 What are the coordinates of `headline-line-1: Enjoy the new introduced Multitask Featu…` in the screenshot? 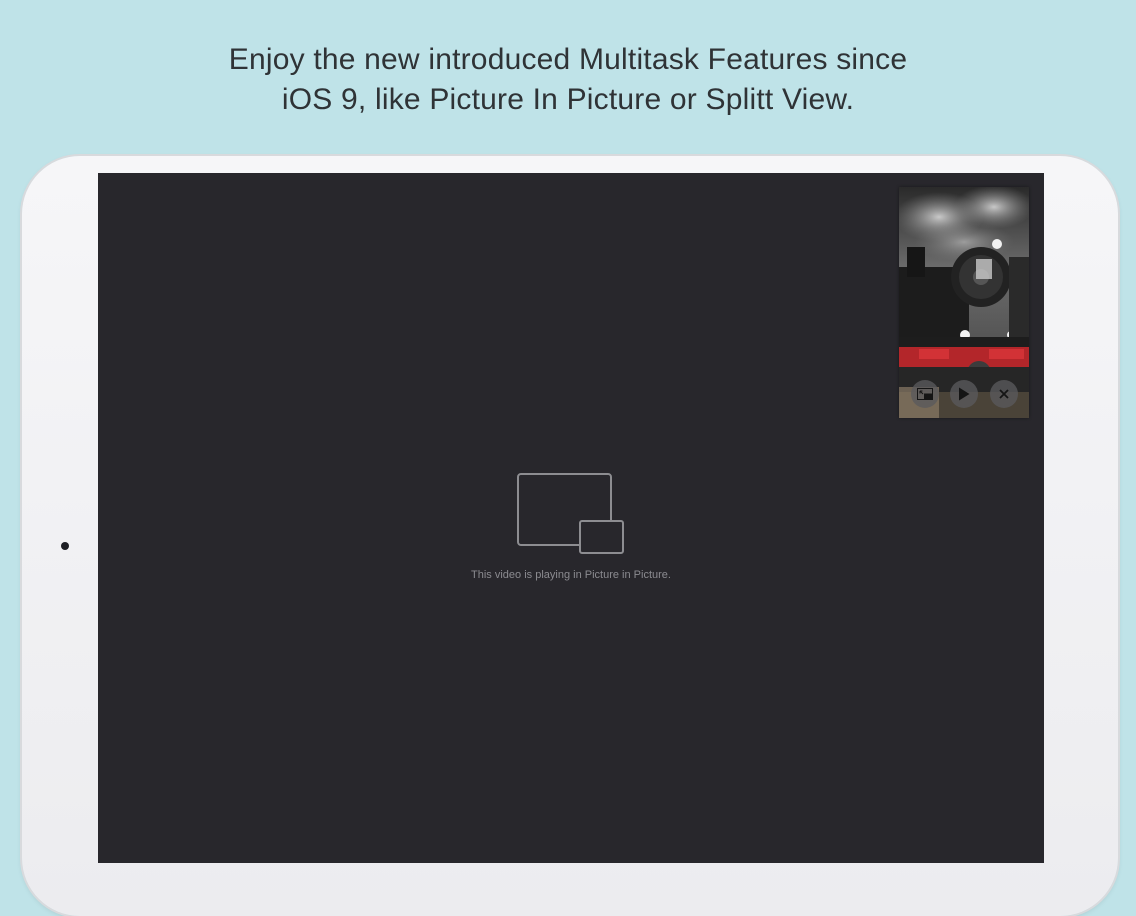 It's located at (568, 59).